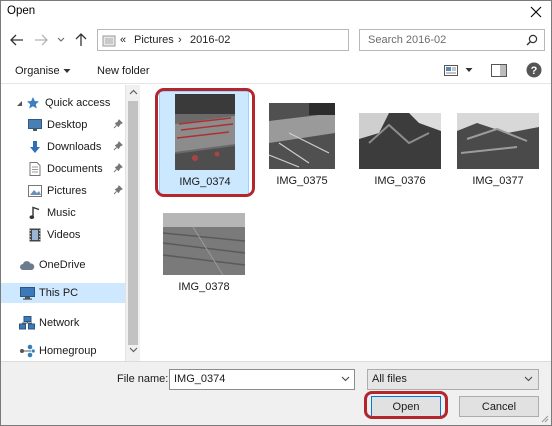 The image size is (552, 426). I want to click on close-icon, so click(536, 12).